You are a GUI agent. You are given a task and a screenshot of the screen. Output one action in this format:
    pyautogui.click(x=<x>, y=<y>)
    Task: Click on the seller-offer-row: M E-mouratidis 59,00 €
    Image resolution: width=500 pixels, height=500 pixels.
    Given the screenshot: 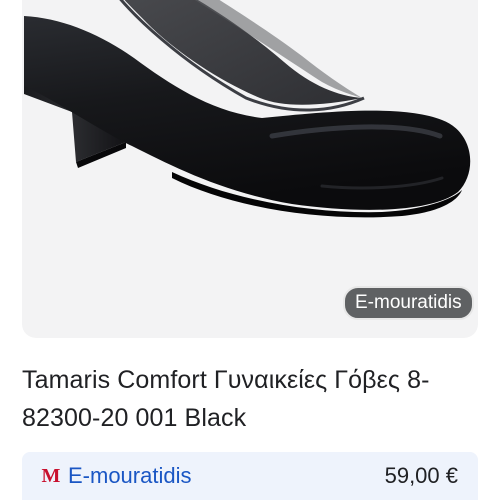 What is the action you would take?
    pyautogui.click(x=250, y=476)
    